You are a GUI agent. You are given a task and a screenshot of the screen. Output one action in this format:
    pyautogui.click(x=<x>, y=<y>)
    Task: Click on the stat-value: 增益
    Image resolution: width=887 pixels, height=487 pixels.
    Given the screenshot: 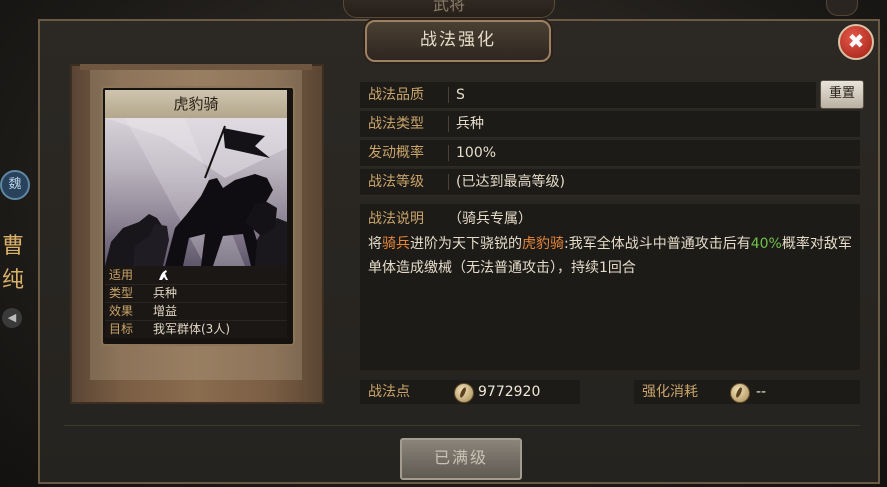 What is the action you would take?
    pyautogui.click(x=165, y=311)
    